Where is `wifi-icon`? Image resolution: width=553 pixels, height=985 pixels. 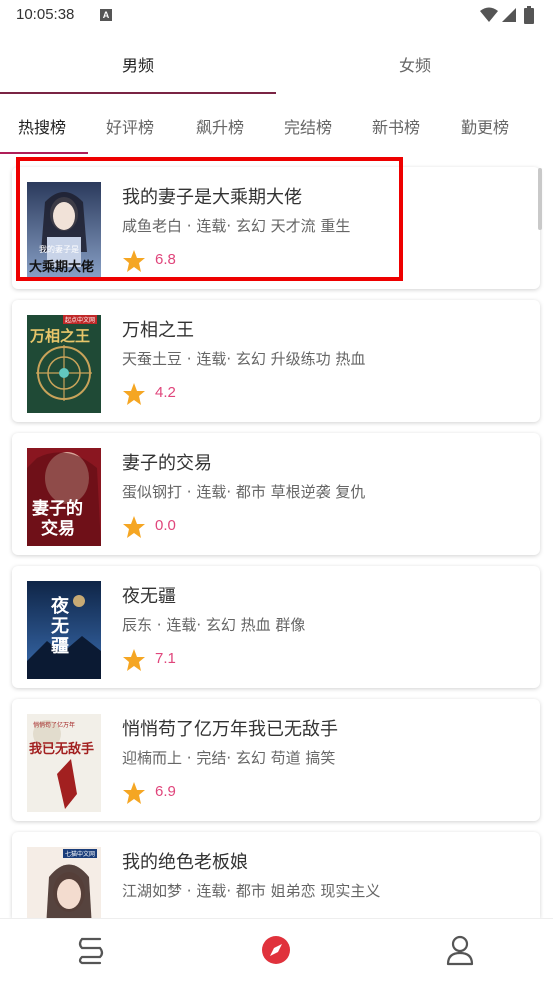
wifi-icon is located at coordinates (489, 14).